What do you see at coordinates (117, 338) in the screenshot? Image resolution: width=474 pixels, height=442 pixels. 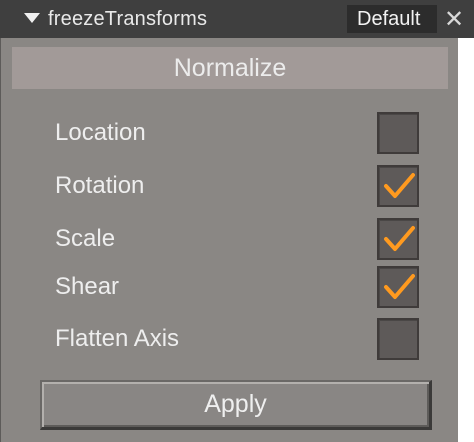 I see `option-label: Flatten Axis` at bounding box center [117, 338].